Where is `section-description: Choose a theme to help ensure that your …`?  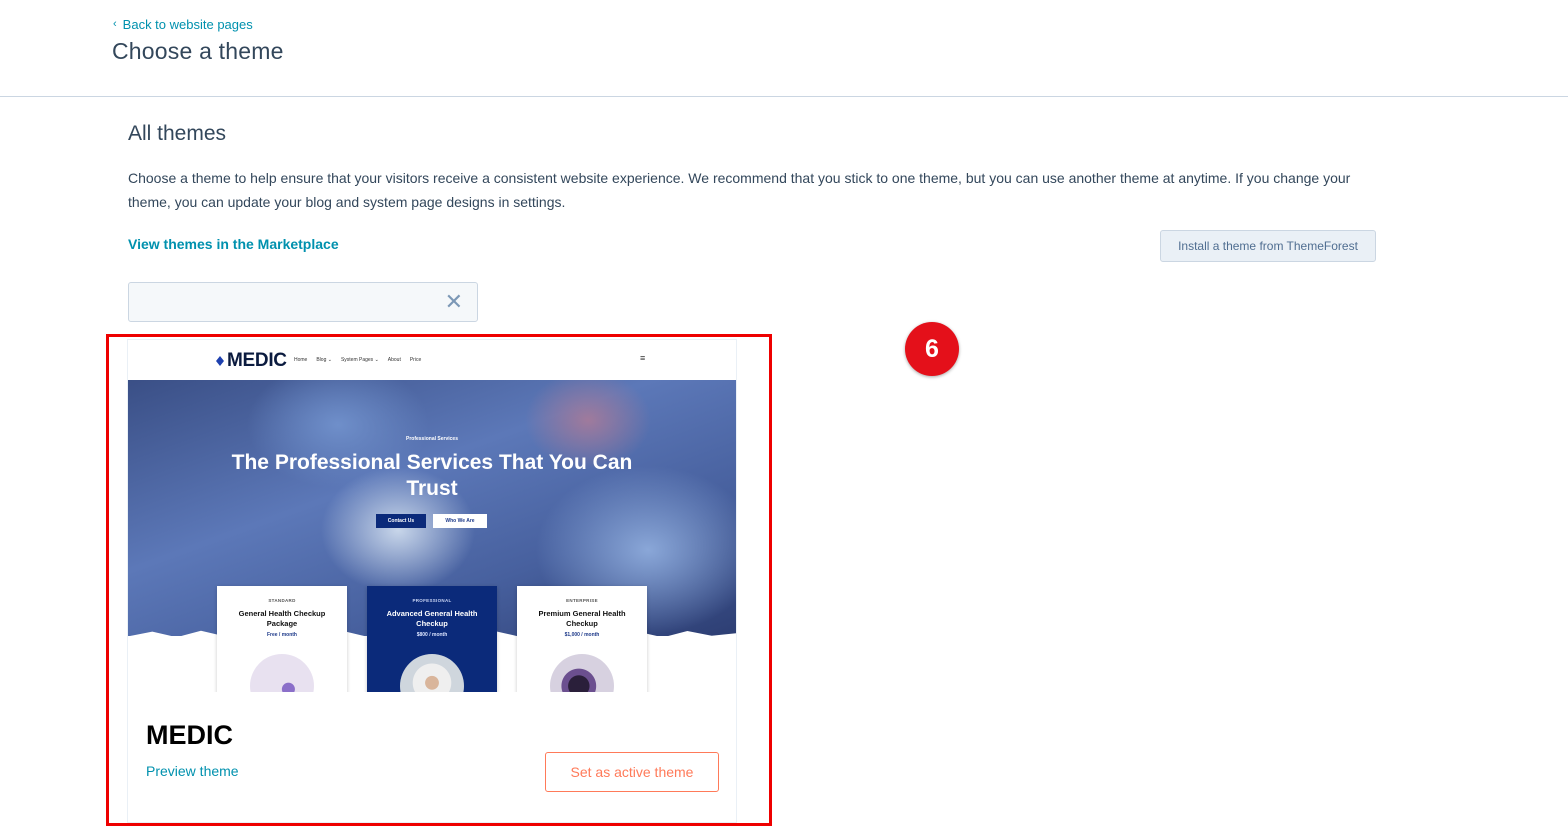 section-description: Choose a theme to help ensure that your … is located at coordinates (739, 190).